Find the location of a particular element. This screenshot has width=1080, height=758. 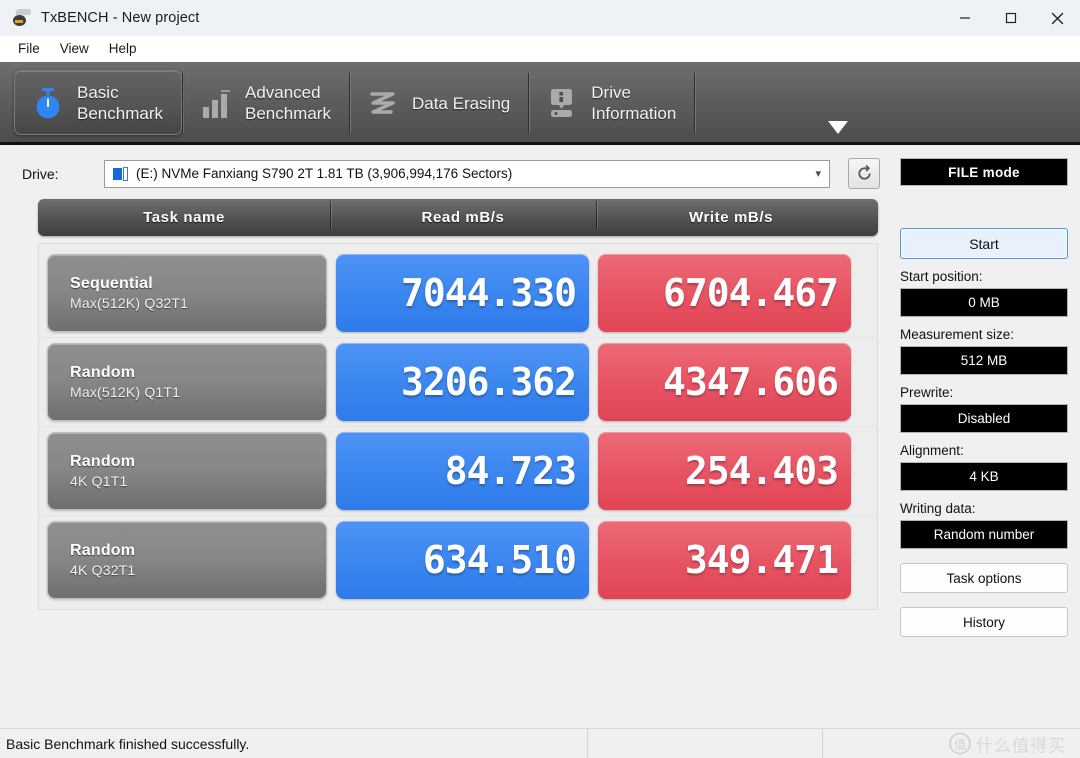

task-options-button: Task options is located at coordinates (984, 578).